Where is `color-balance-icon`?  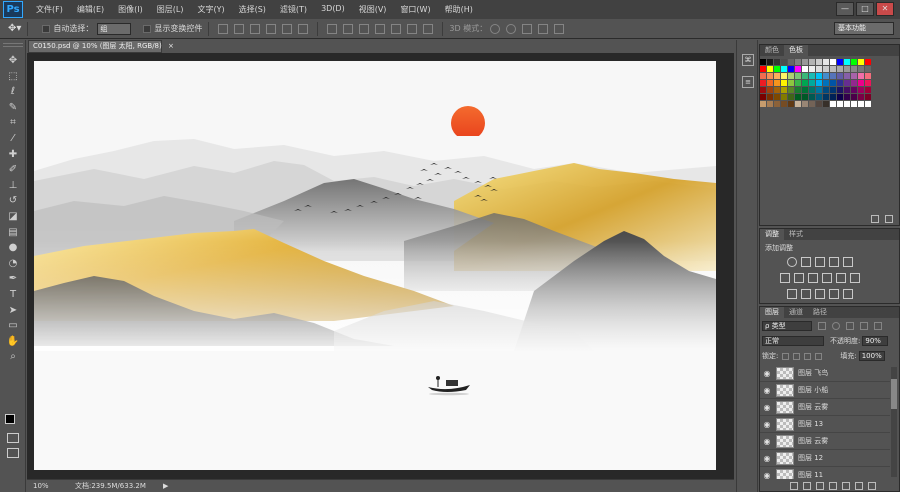 color-balance-icon is located at coordinates (799, 278).